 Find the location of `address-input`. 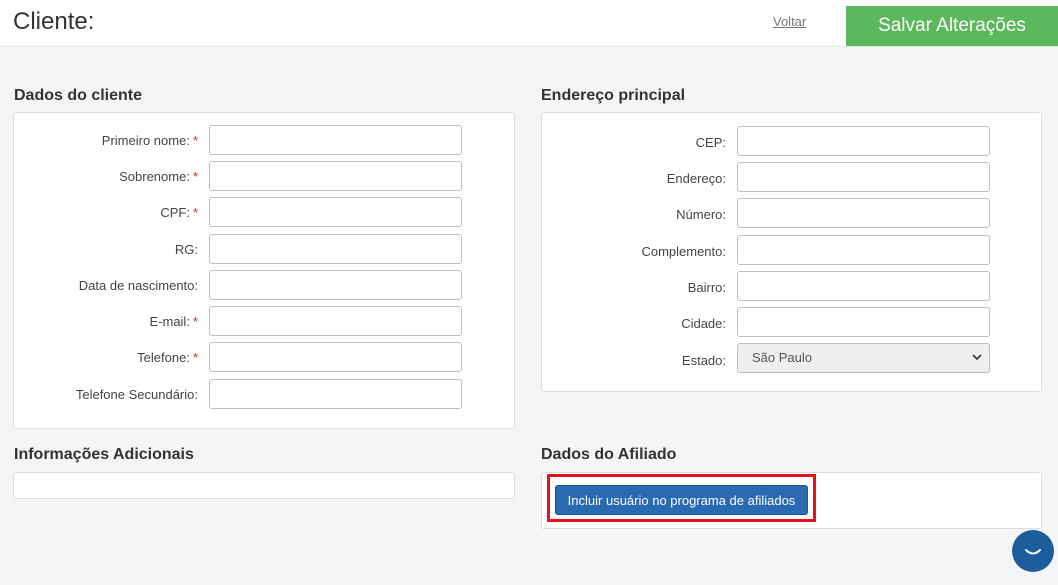

address-input is located at coordinates (863, 177).